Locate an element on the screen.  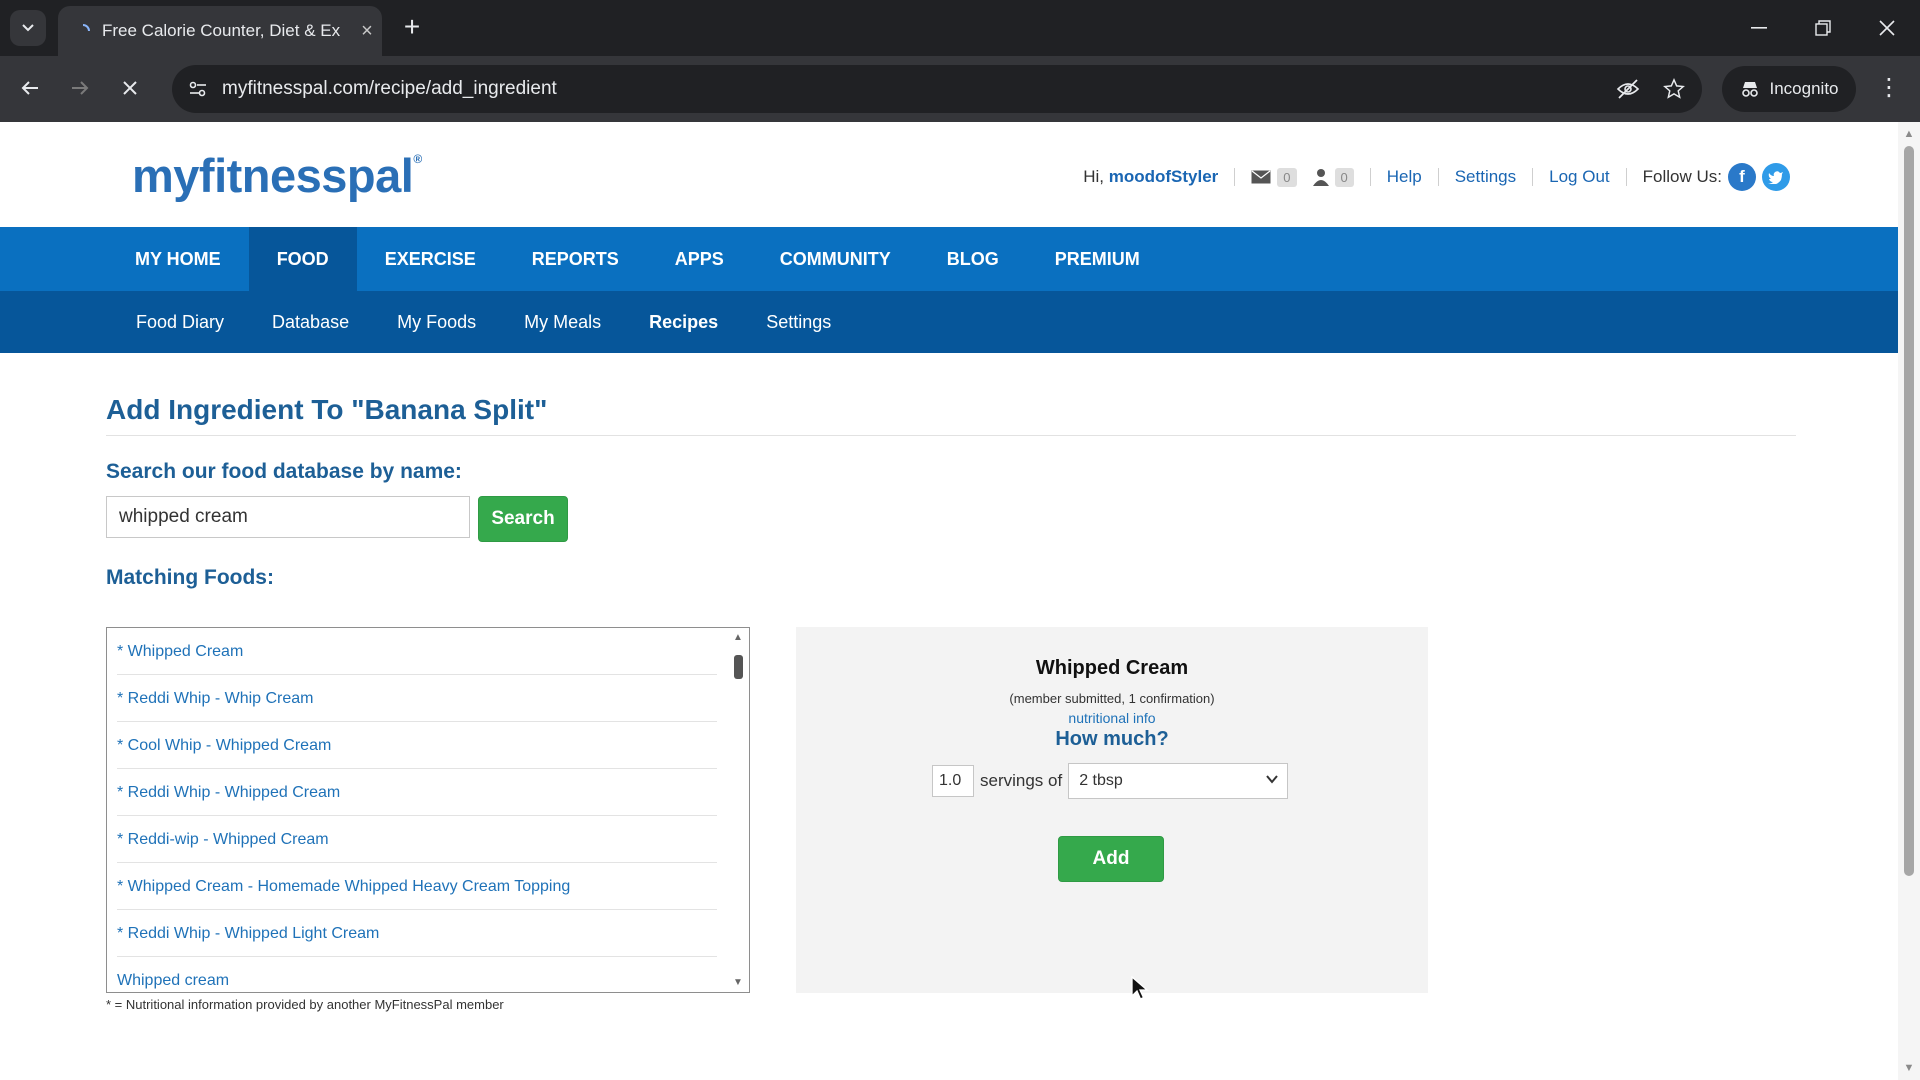
food-result-item: * Reddi Whip - Whipped Cream is located at coordinates (417, 792).